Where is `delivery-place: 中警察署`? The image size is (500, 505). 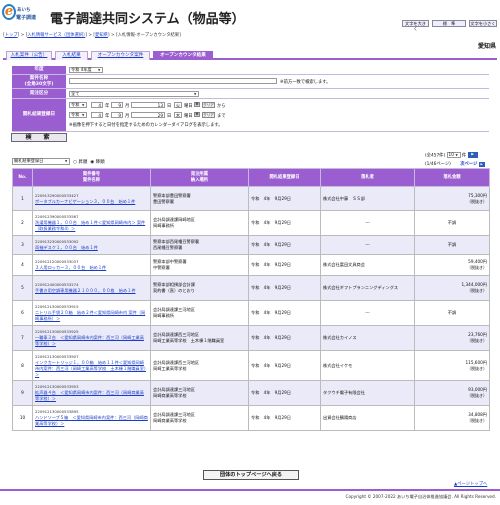
delivery-place: 中警察署 is located at coordinates (161, 267).